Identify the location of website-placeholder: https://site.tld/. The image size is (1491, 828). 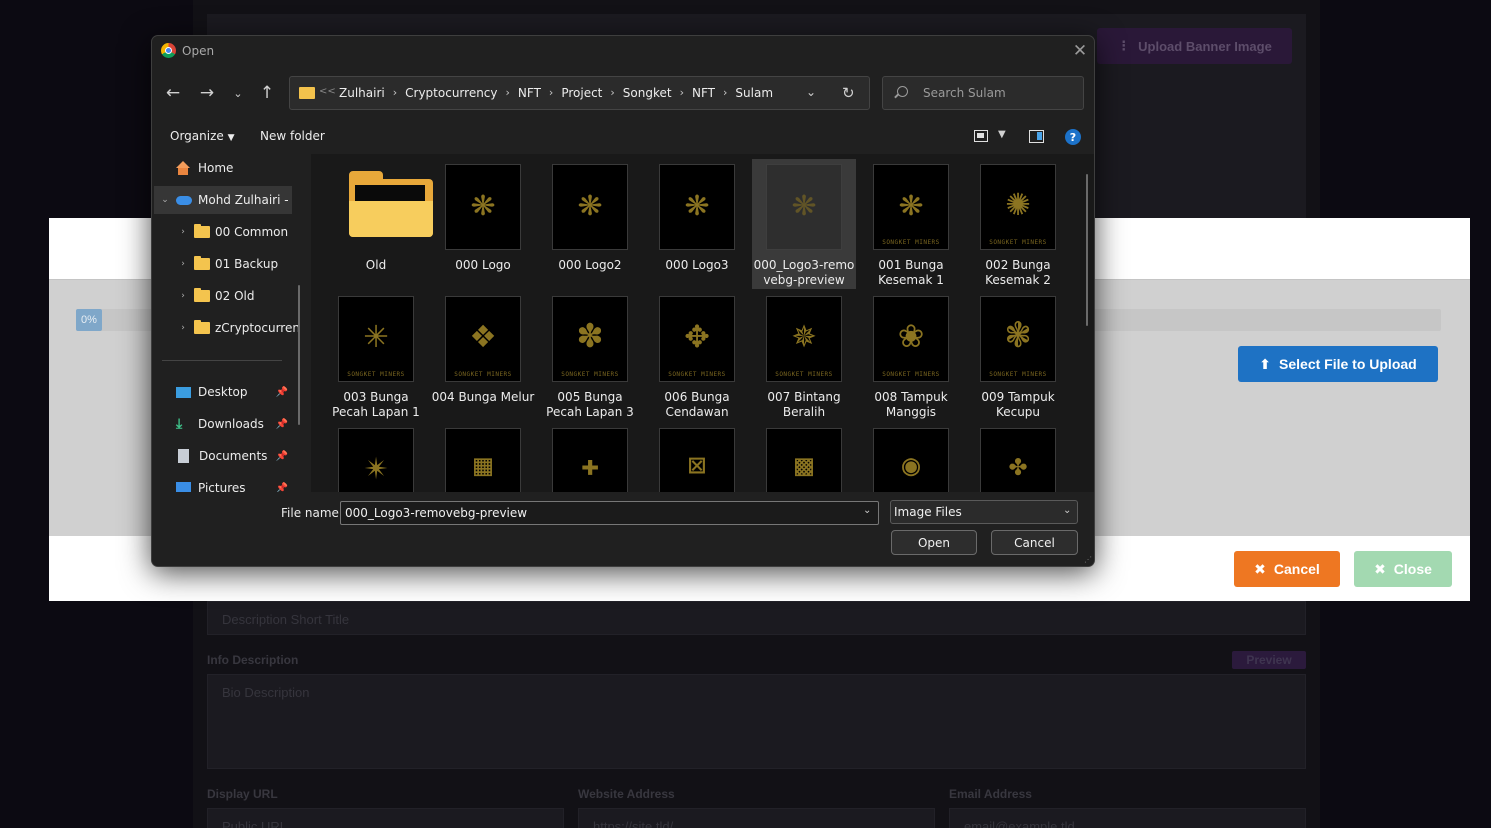
(633, 823).